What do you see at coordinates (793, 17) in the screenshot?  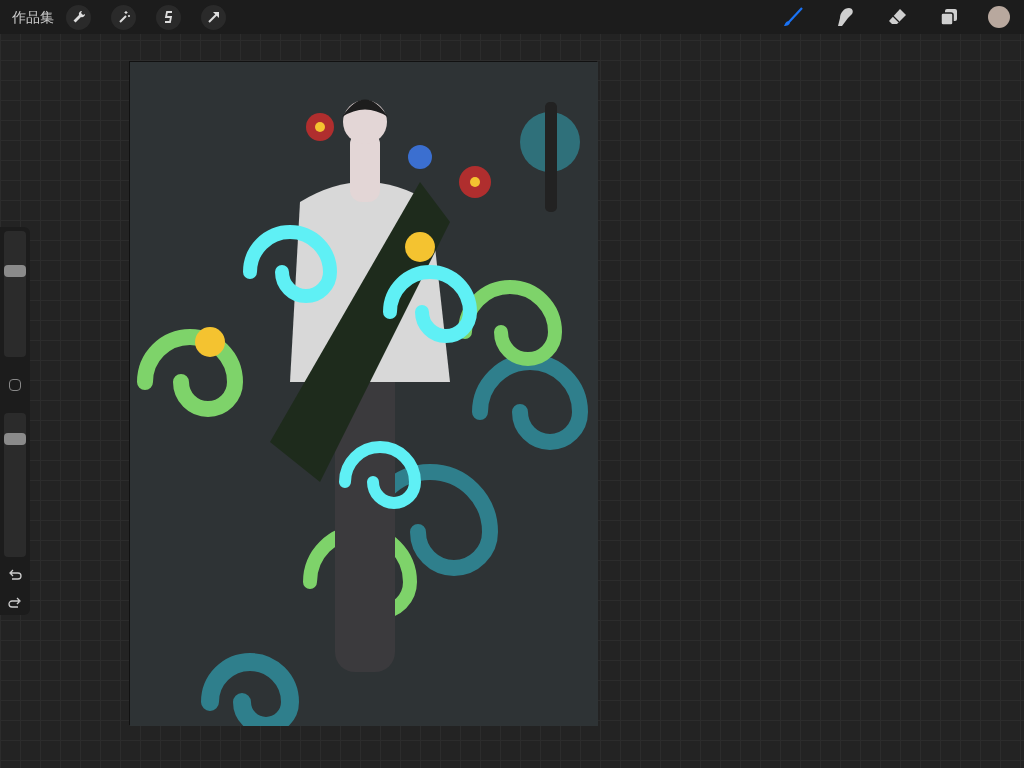 I see `brush-icon` at bounding box center [793, 17].